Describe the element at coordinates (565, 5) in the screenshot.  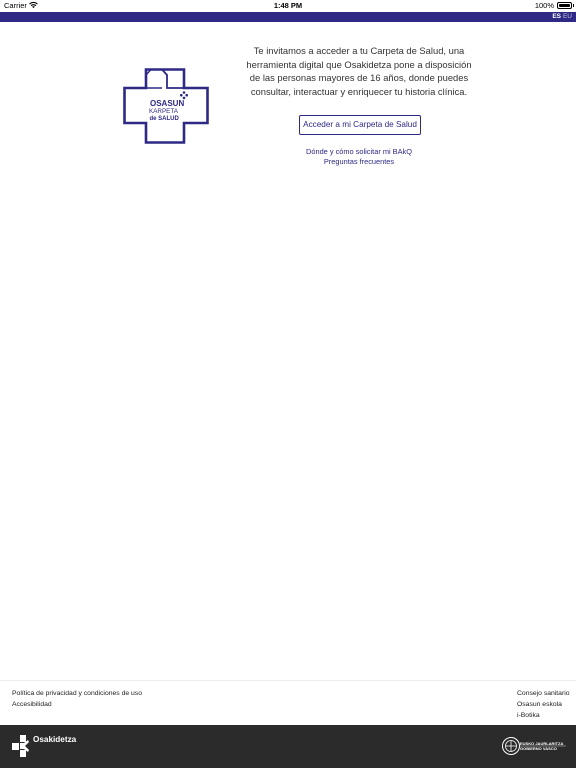
I see `battery-icon` at that location.